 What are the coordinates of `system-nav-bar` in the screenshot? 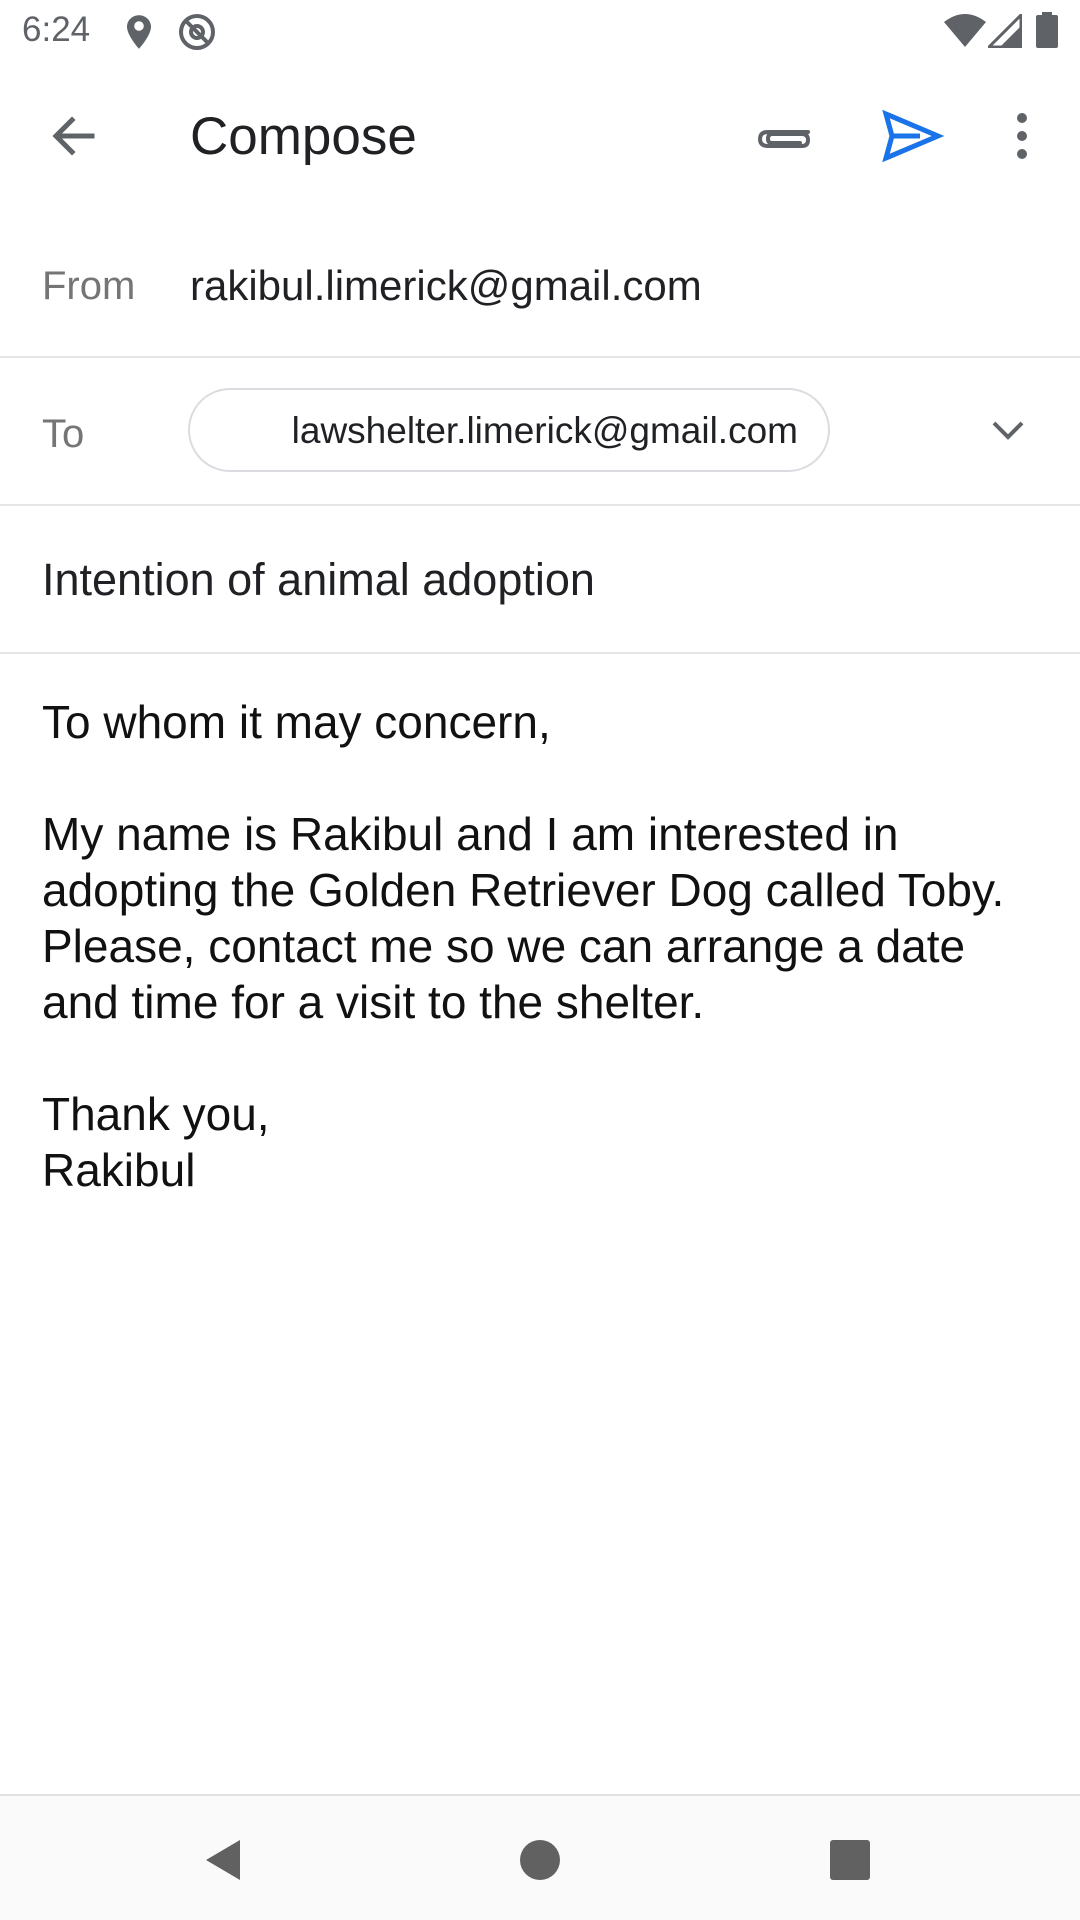 It's located at (540, 1857).